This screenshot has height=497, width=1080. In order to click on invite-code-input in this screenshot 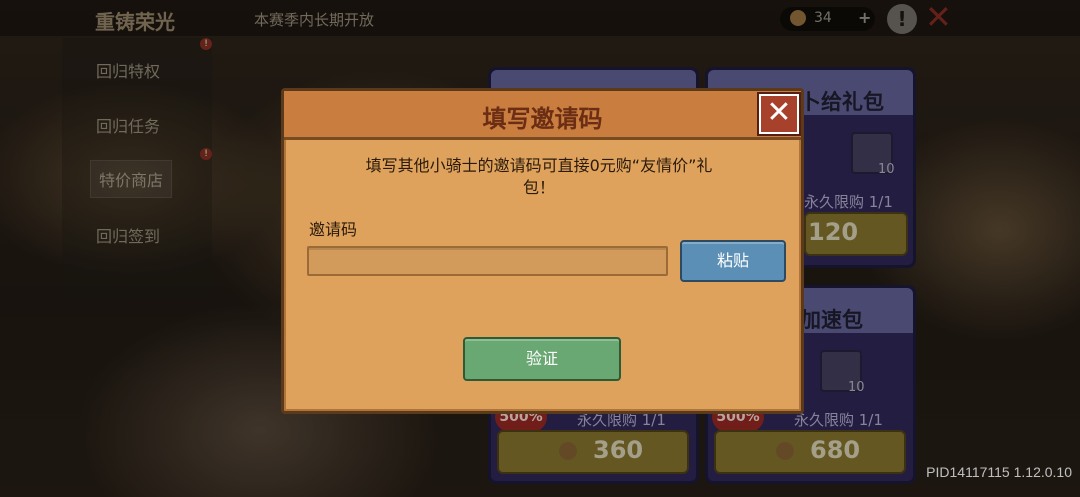, I will do `click(487, 261)`.